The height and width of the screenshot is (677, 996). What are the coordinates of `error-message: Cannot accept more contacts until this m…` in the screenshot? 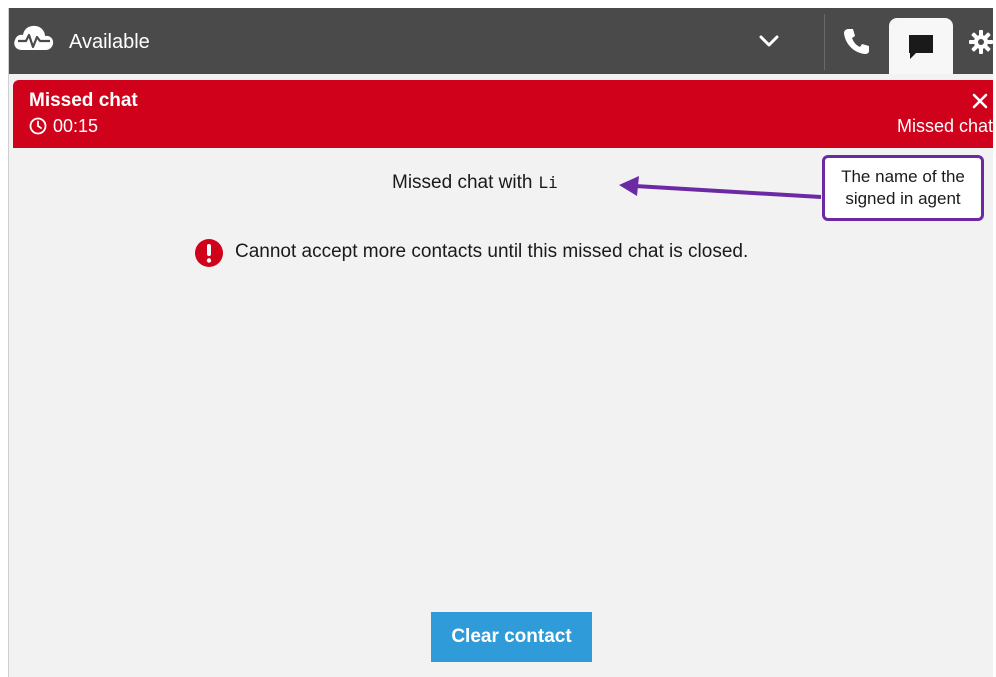 It's located at (492, 251).